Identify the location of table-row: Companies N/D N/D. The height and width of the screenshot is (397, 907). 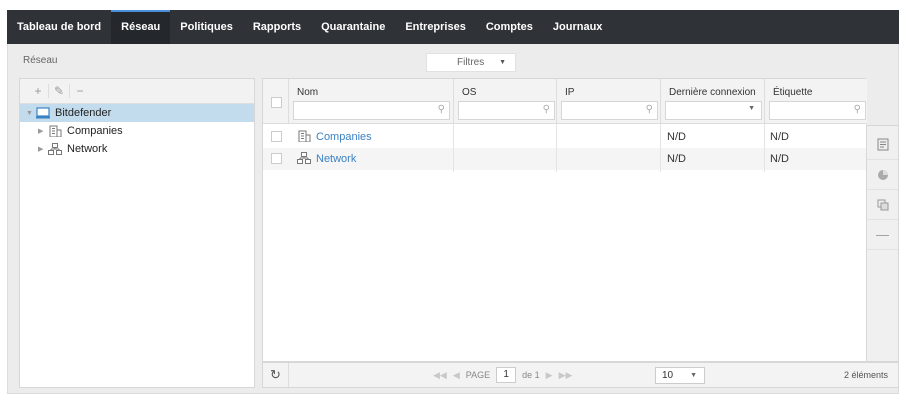
(565, 137).